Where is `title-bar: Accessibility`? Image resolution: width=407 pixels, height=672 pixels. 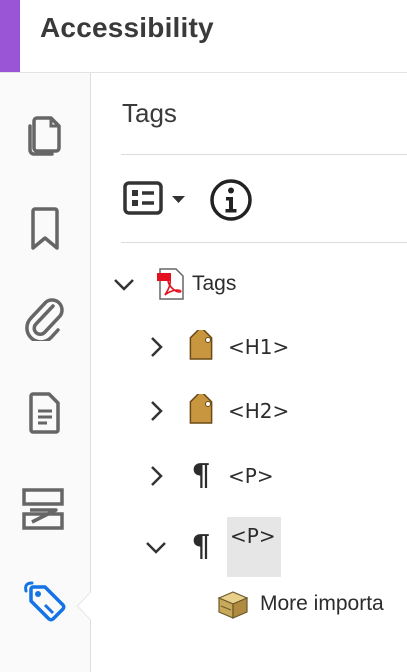 title-bar: Accessibility is located at coordinates (203, 36).